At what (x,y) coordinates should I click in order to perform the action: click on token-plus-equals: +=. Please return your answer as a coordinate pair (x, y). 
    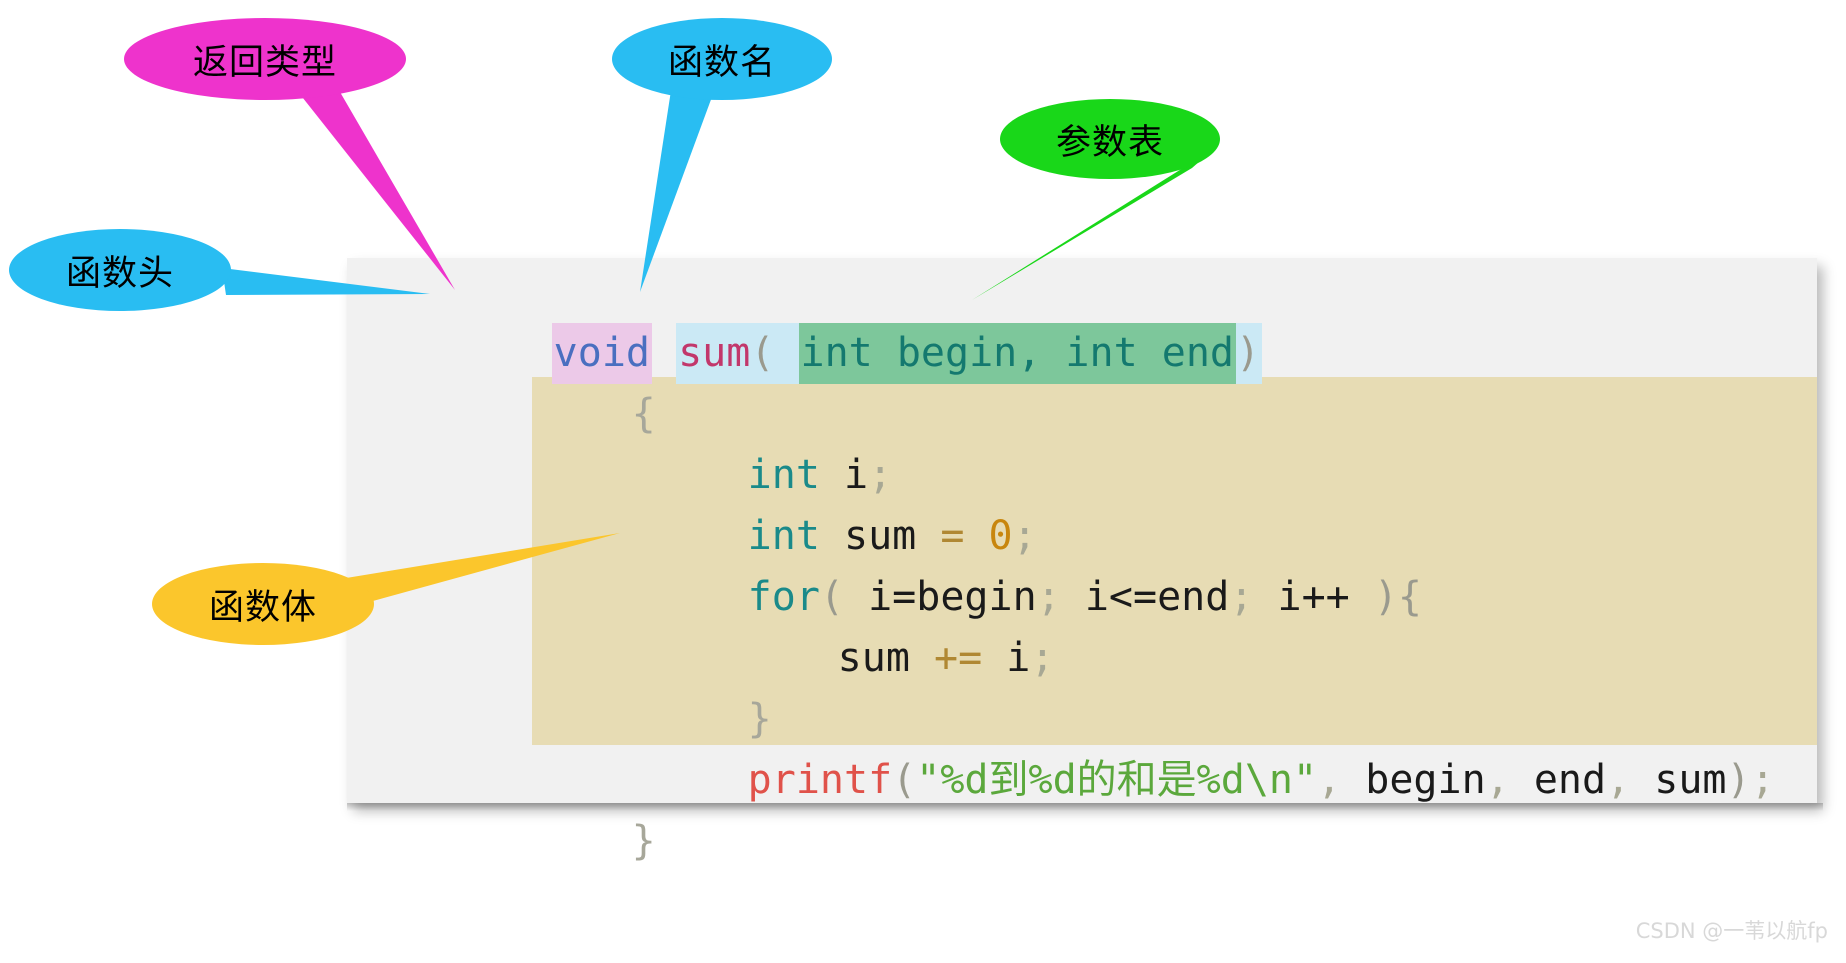
    Looking at the image, I should click on (958, 658).